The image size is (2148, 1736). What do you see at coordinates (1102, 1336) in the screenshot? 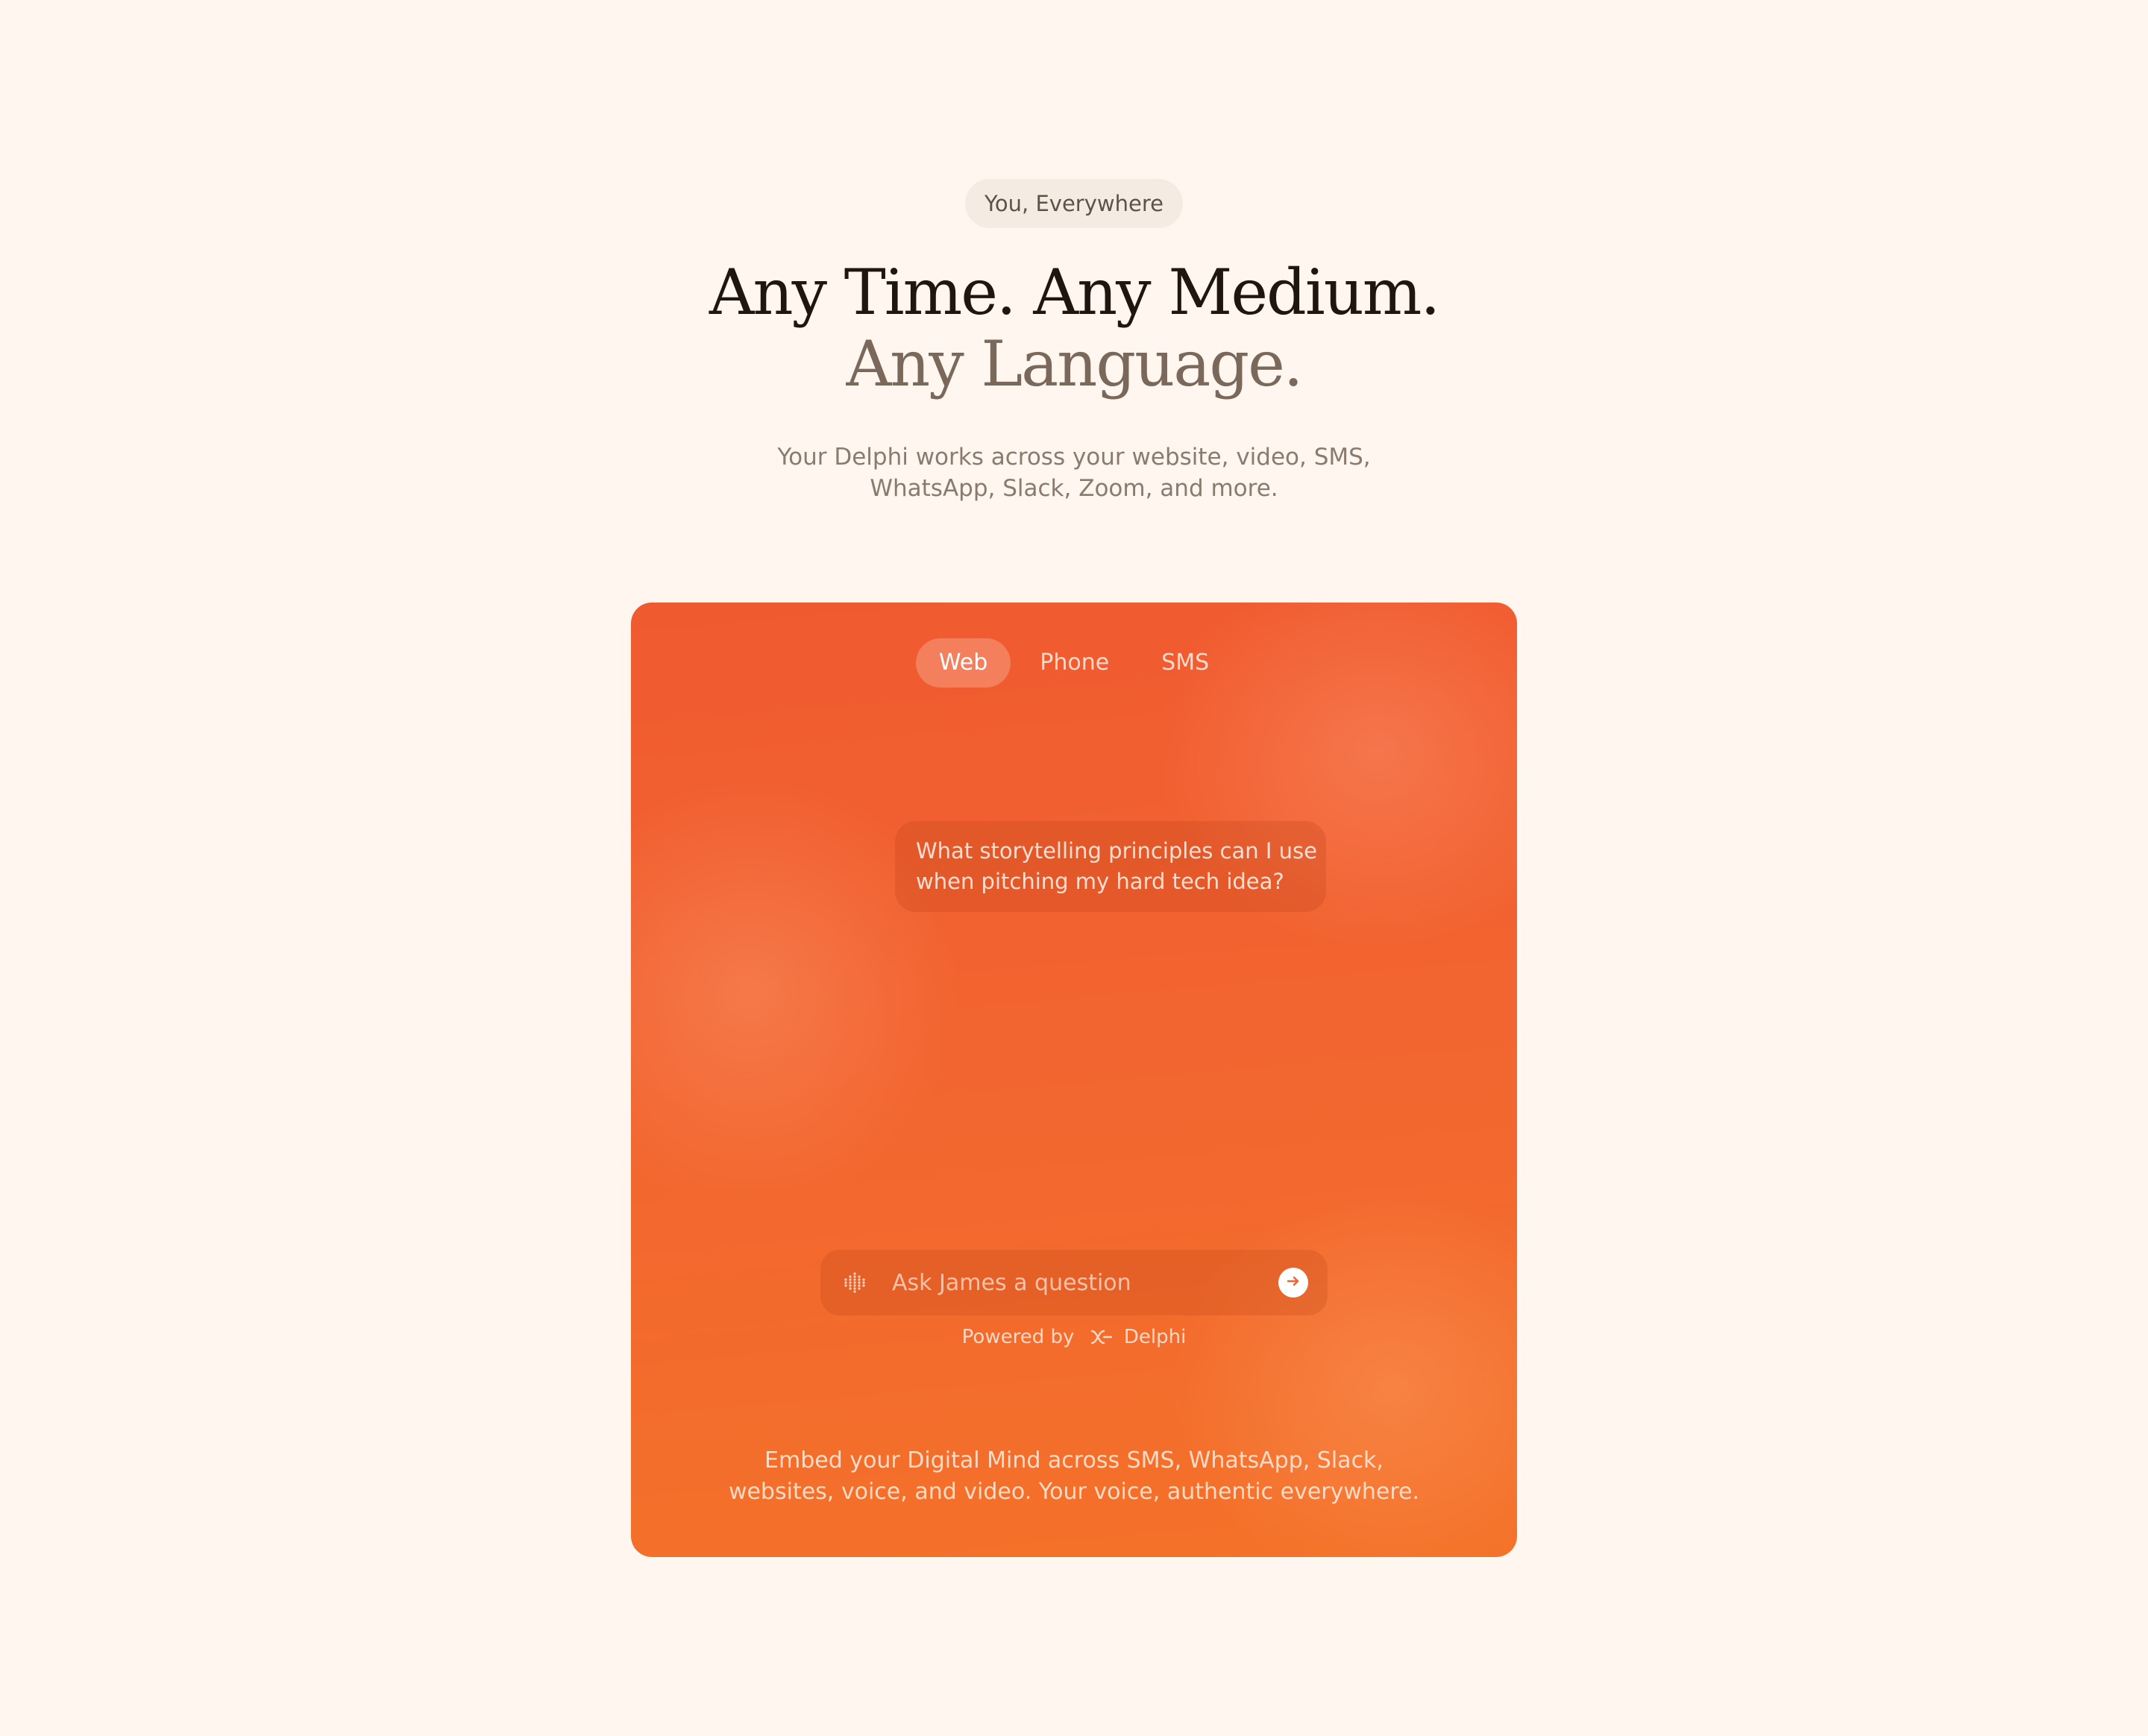
I see `delphi-logo-icon` at bounding box center [1102, 1336].